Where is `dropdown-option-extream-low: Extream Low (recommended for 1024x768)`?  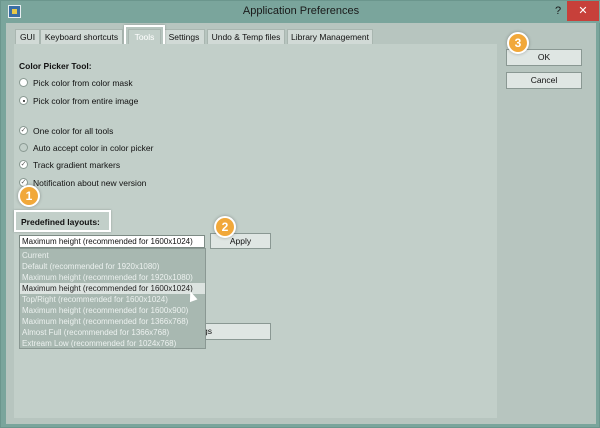 dropdown-option-extream-low: Extream Low (recommended for 1024x768) is located at coordinates (112, 343).